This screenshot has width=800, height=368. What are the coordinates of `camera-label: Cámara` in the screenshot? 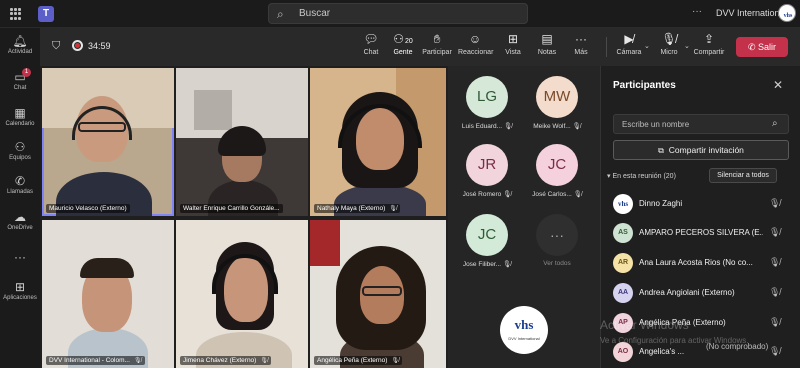 It's located at (629, 52).